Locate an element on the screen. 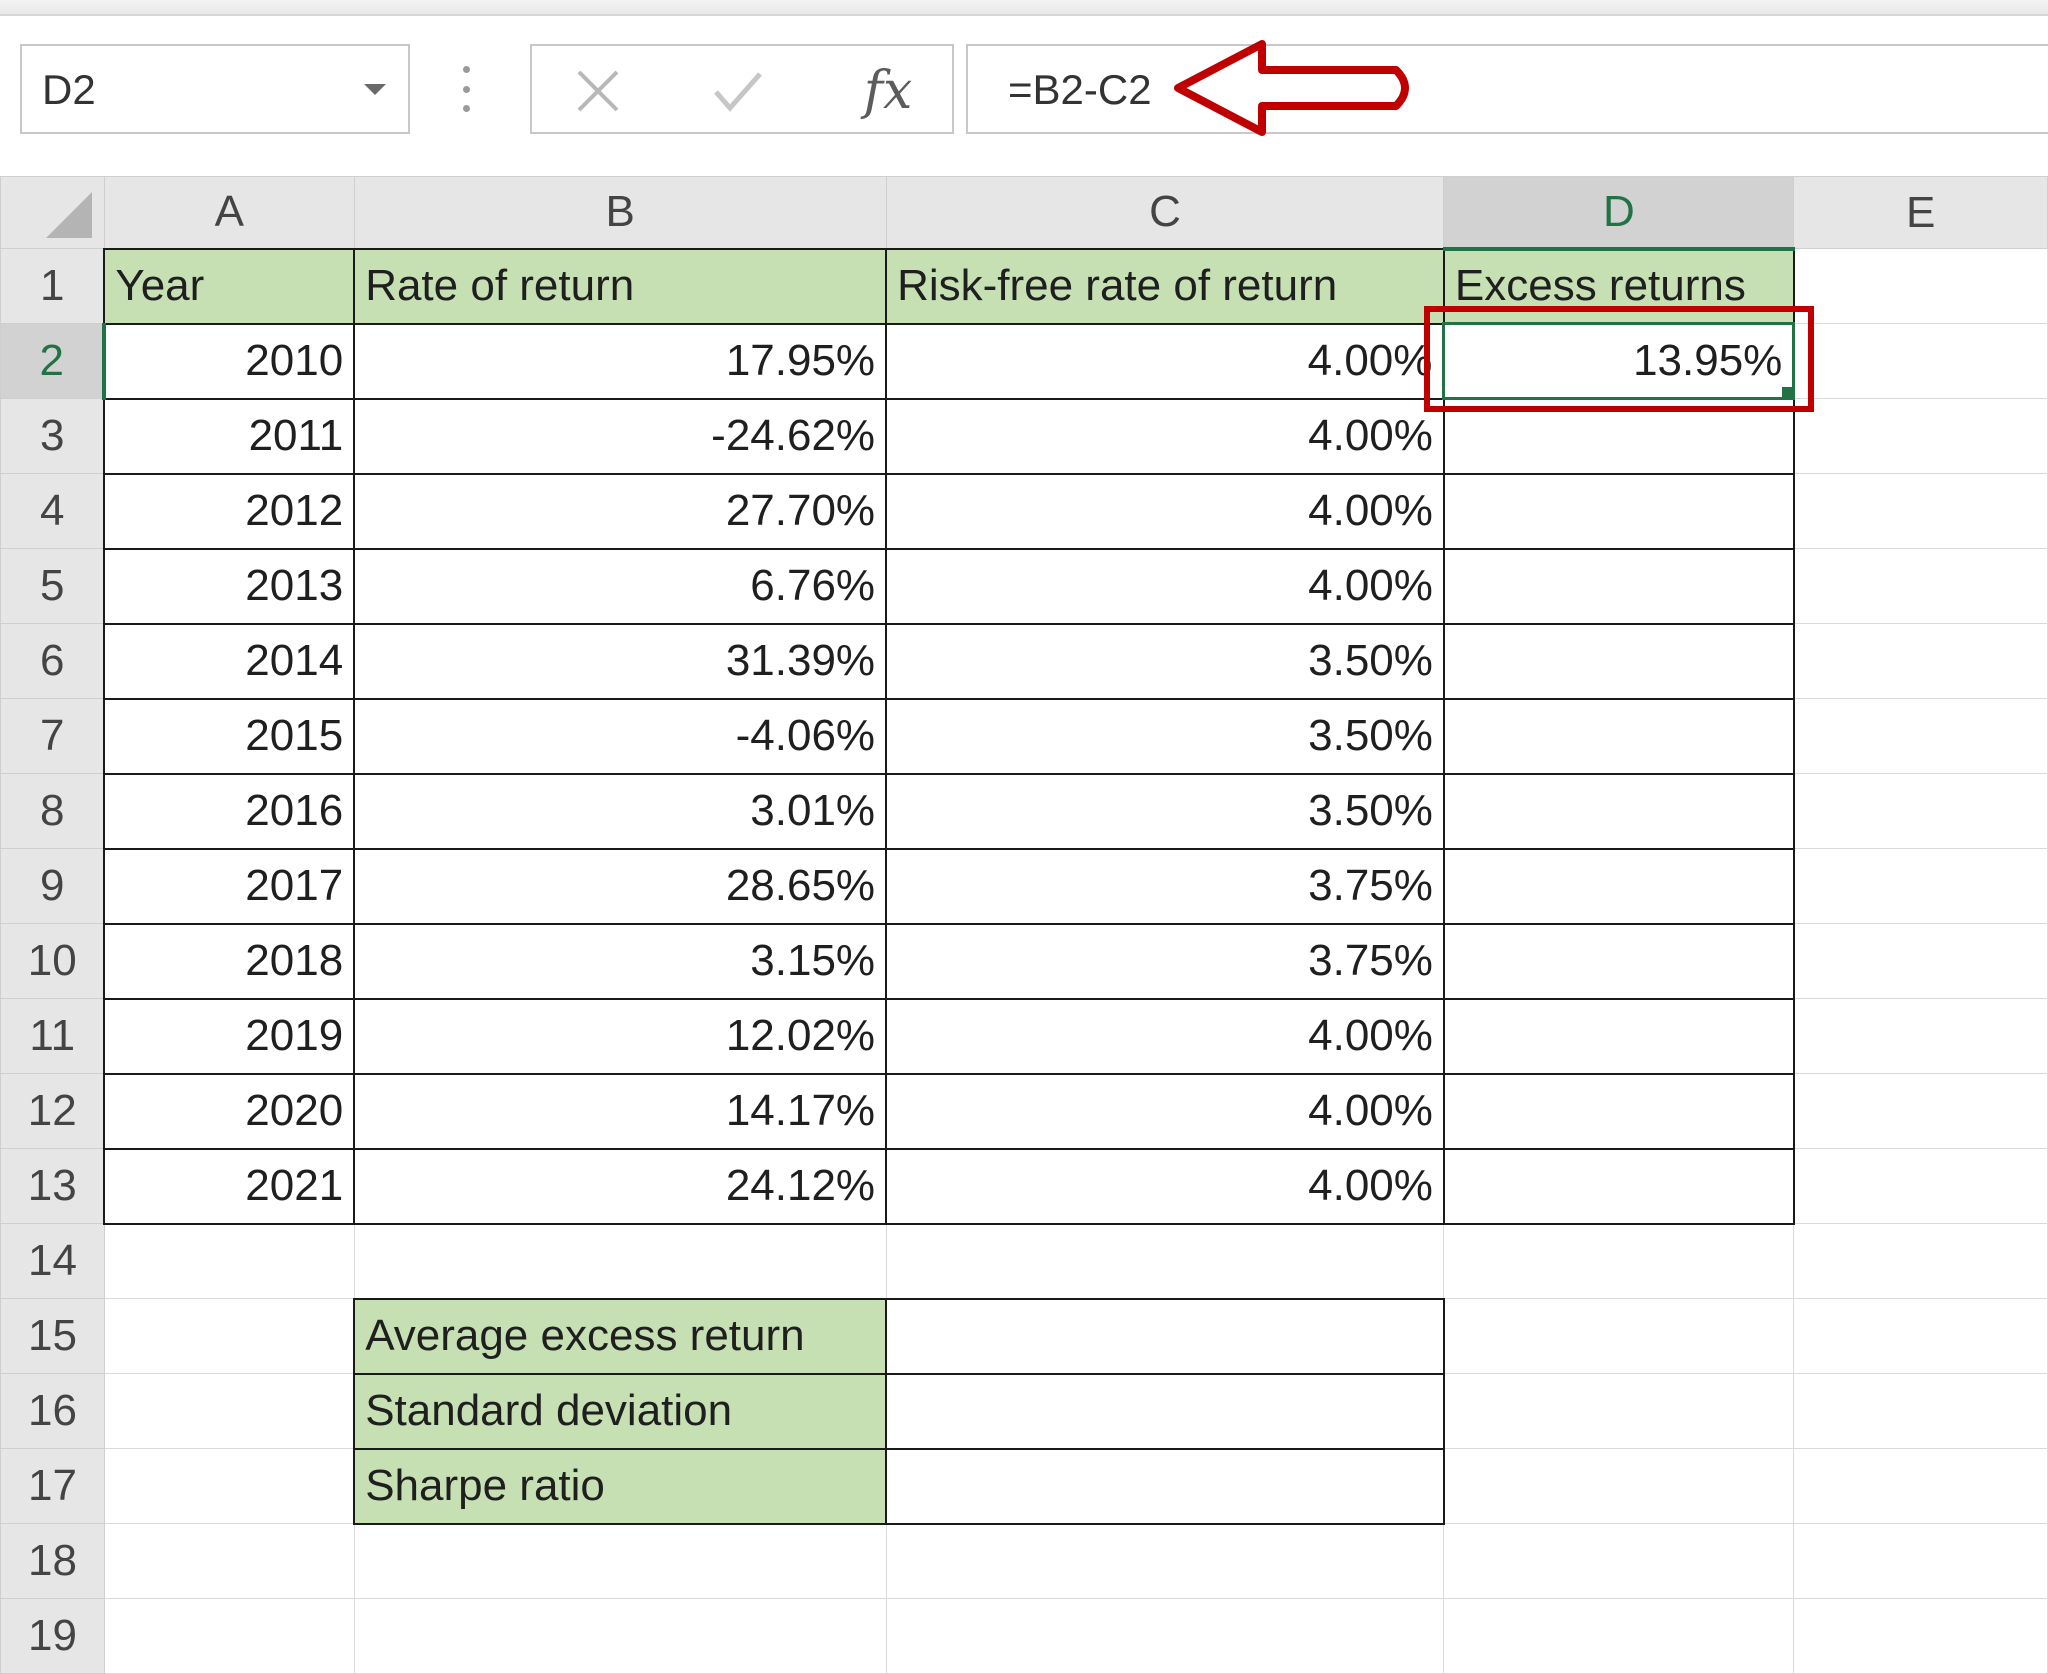 The image size is (2048, 1674). row-header: 18 is located at coordinates (52, 1561).